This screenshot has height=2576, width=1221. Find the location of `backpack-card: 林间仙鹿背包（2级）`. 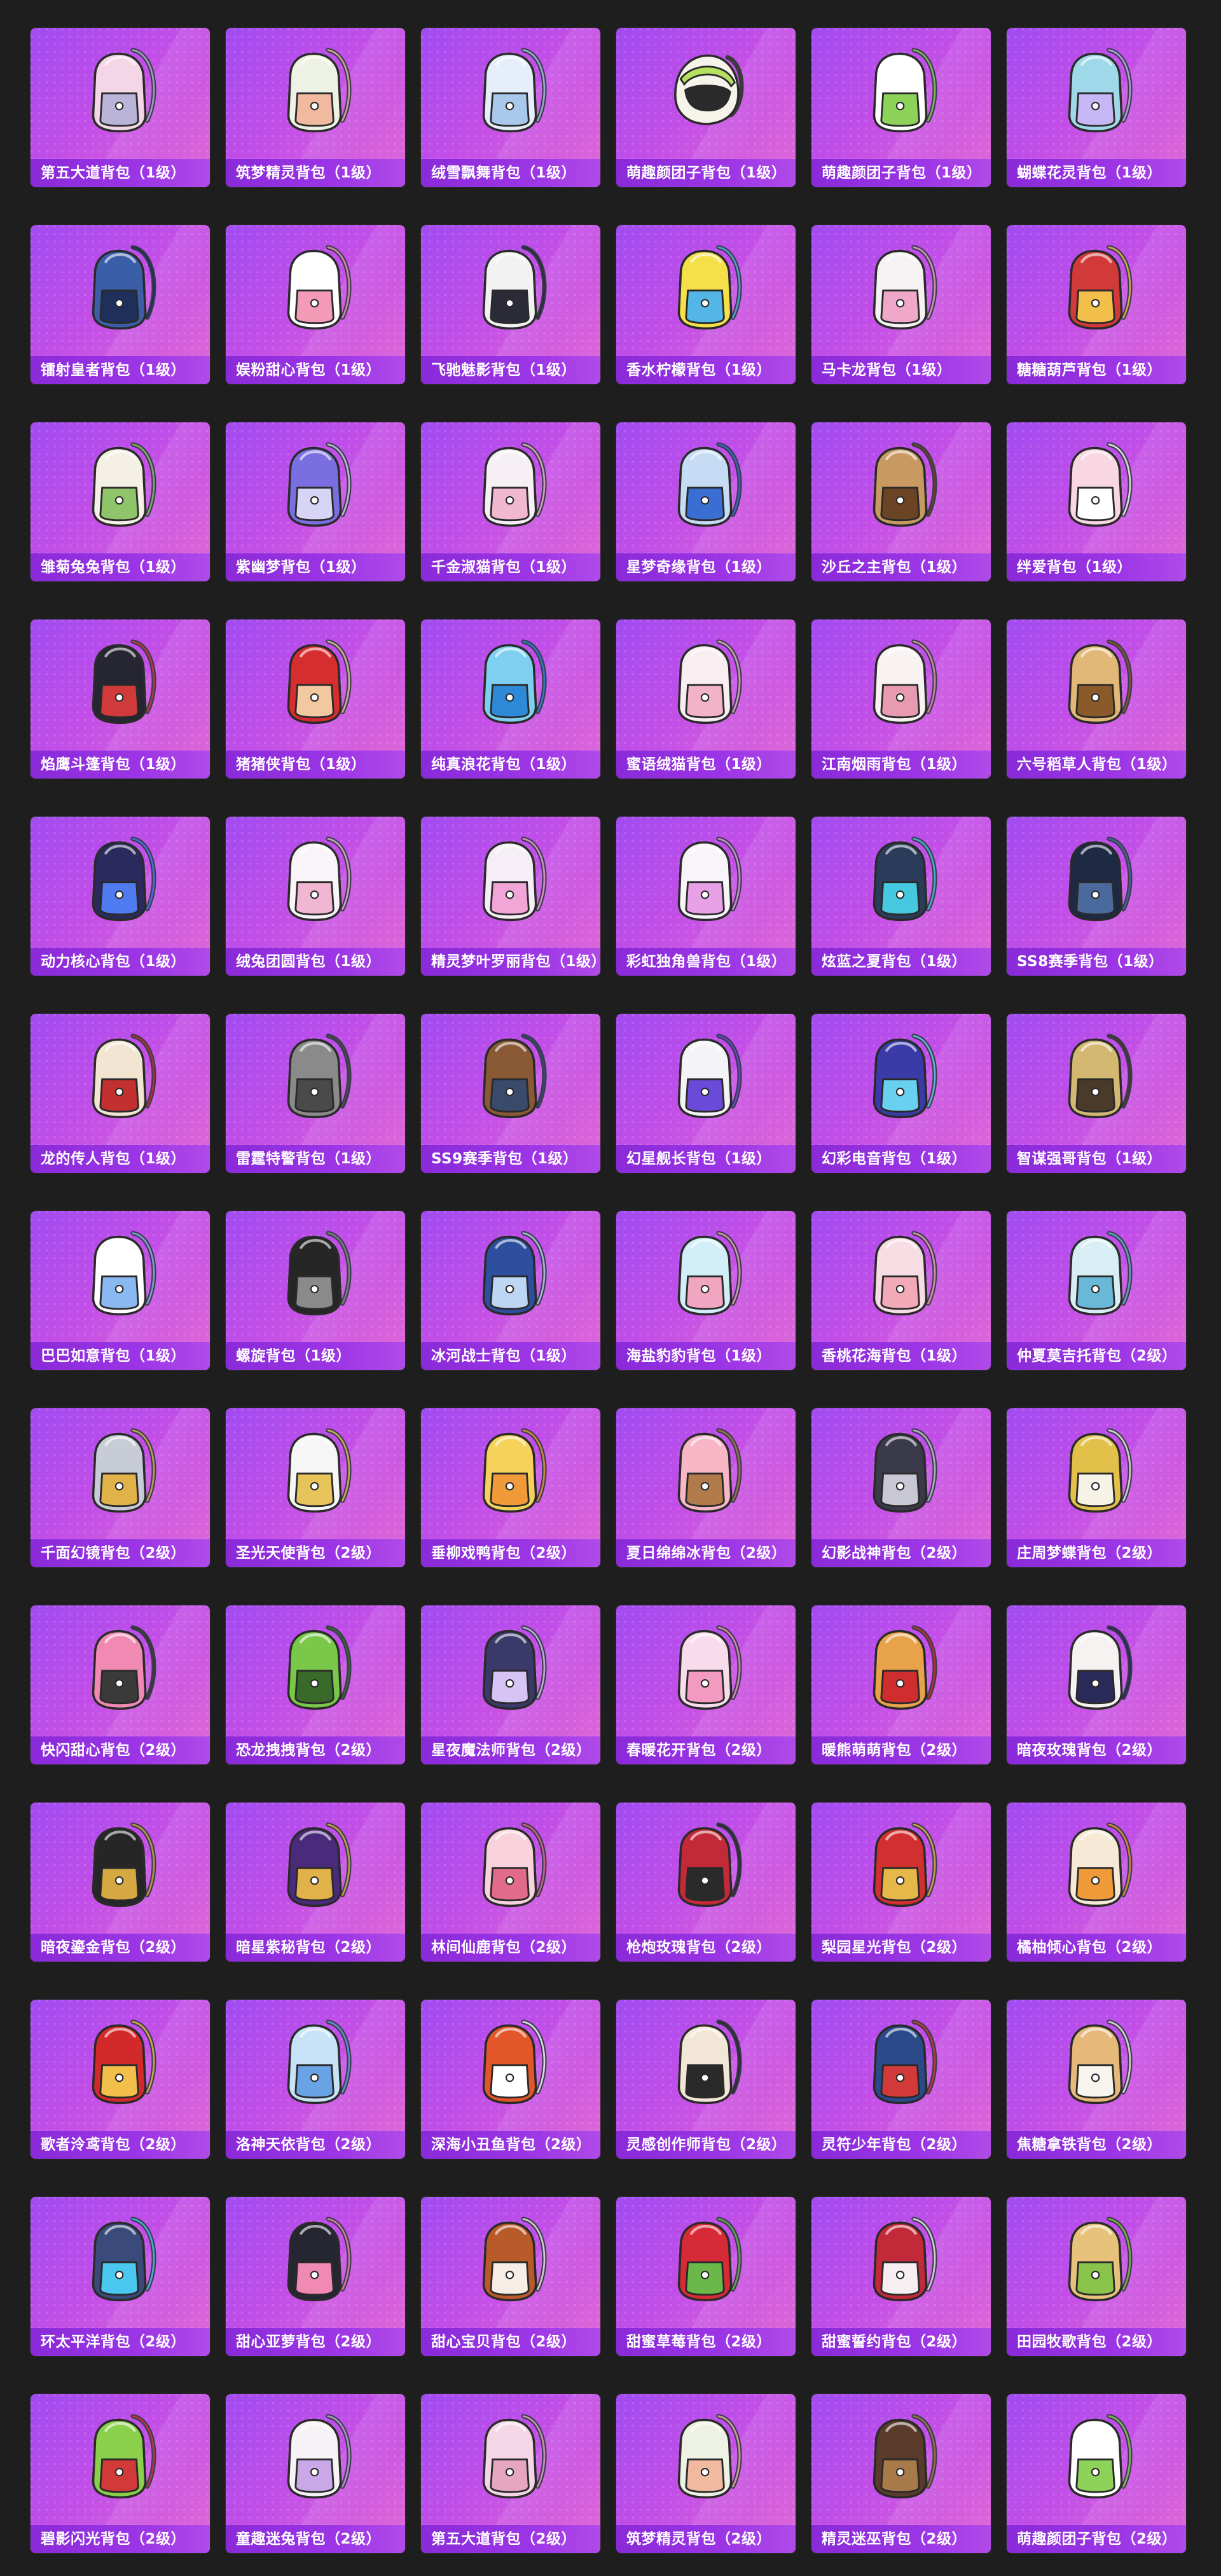

backpack-card: 林间仙鹿背包（2级） is located at coordinates (510, 1882).